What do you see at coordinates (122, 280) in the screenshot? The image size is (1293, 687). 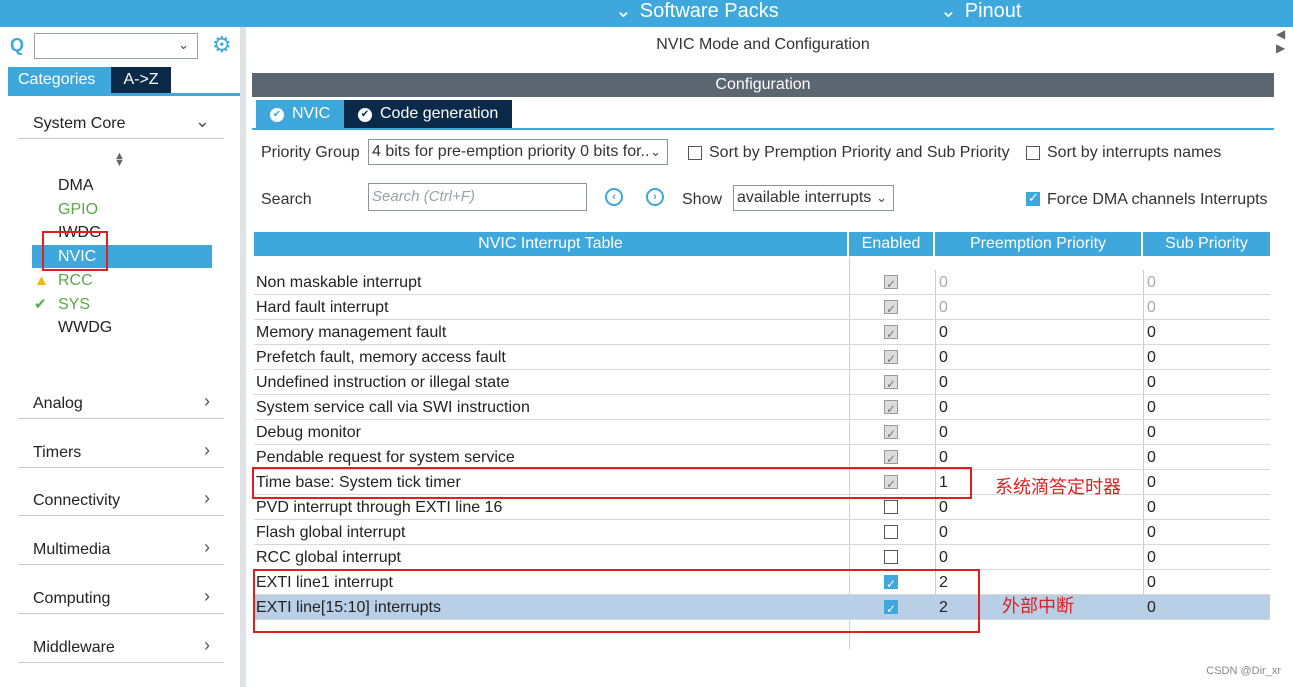 I see `sidebar-item-rcc: ▲ RCC` at bounding box center [122, 280].